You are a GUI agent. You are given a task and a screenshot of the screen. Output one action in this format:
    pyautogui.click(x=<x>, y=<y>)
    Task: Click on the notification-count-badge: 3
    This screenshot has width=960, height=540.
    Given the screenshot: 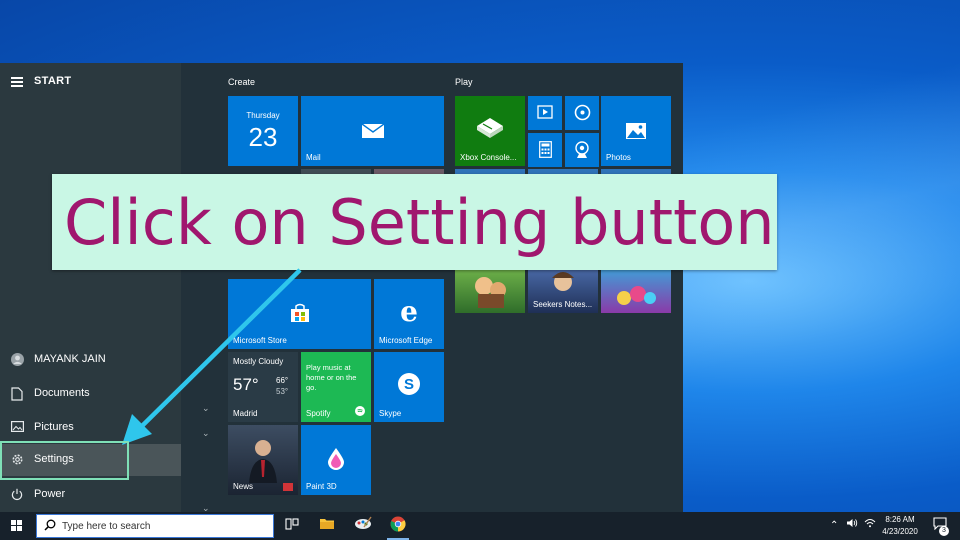 What is the action you would take?
    pyautogui.click(x=944, y=531)
    